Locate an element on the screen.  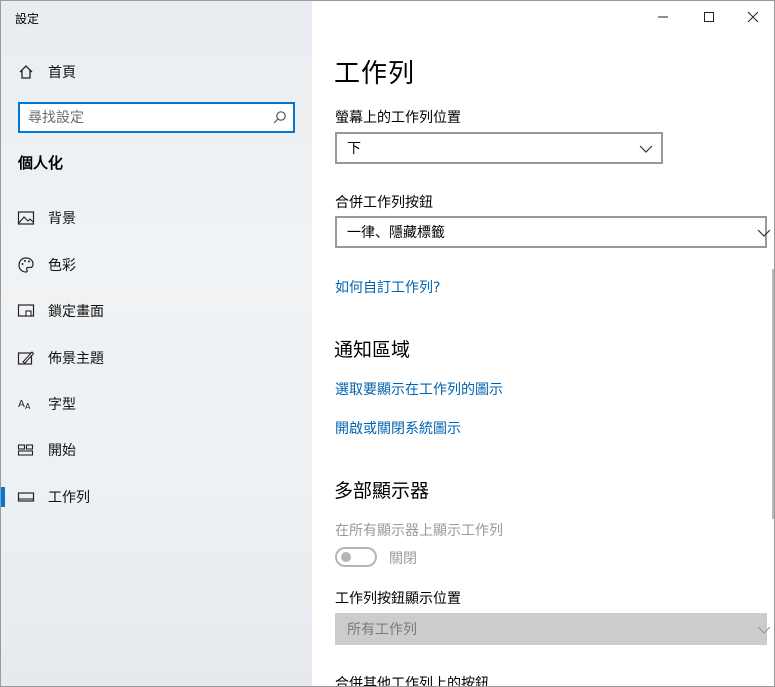
sidebar-item-lock-screen: 鎖定畫面 is located at coordinates (156, 311).